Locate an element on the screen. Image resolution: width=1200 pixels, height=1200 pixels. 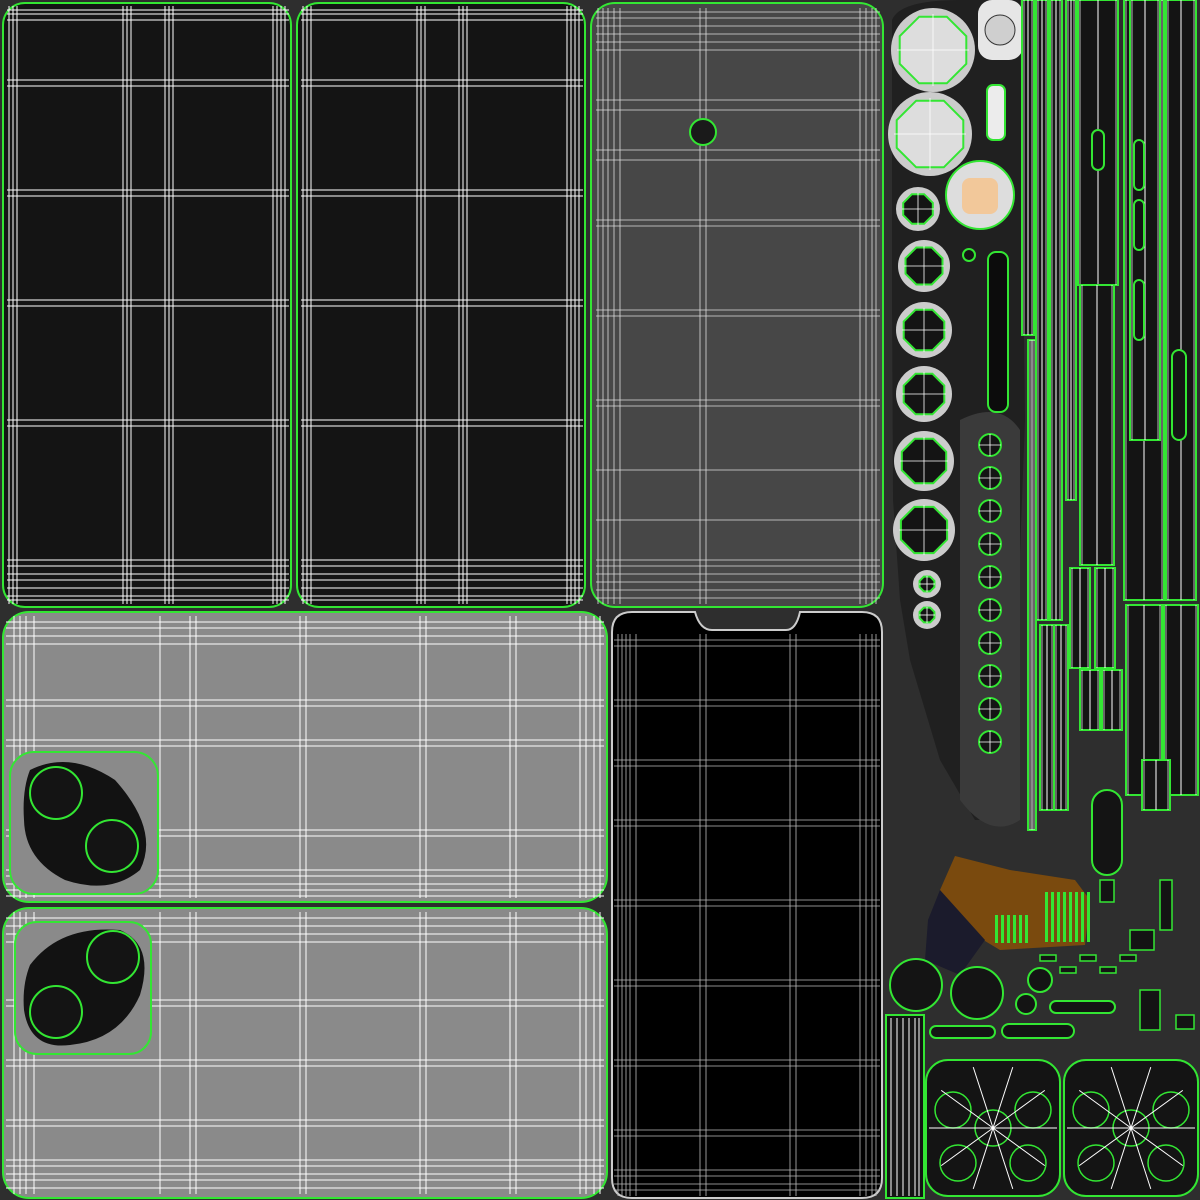
button-slot is located at coordinates (998, 332).